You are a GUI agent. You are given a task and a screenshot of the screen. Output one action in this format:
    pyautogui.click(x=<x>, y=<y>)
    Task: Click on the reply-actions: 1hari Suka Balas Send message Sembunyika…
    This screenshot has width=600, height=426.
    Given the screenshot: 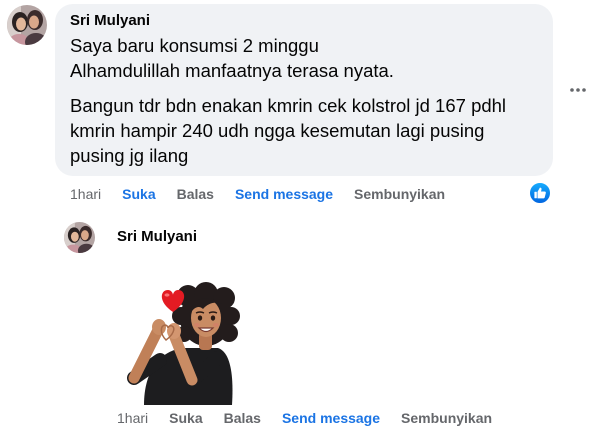 What is the action you would take?
    pyautogui.click(x=304, y=418)
    